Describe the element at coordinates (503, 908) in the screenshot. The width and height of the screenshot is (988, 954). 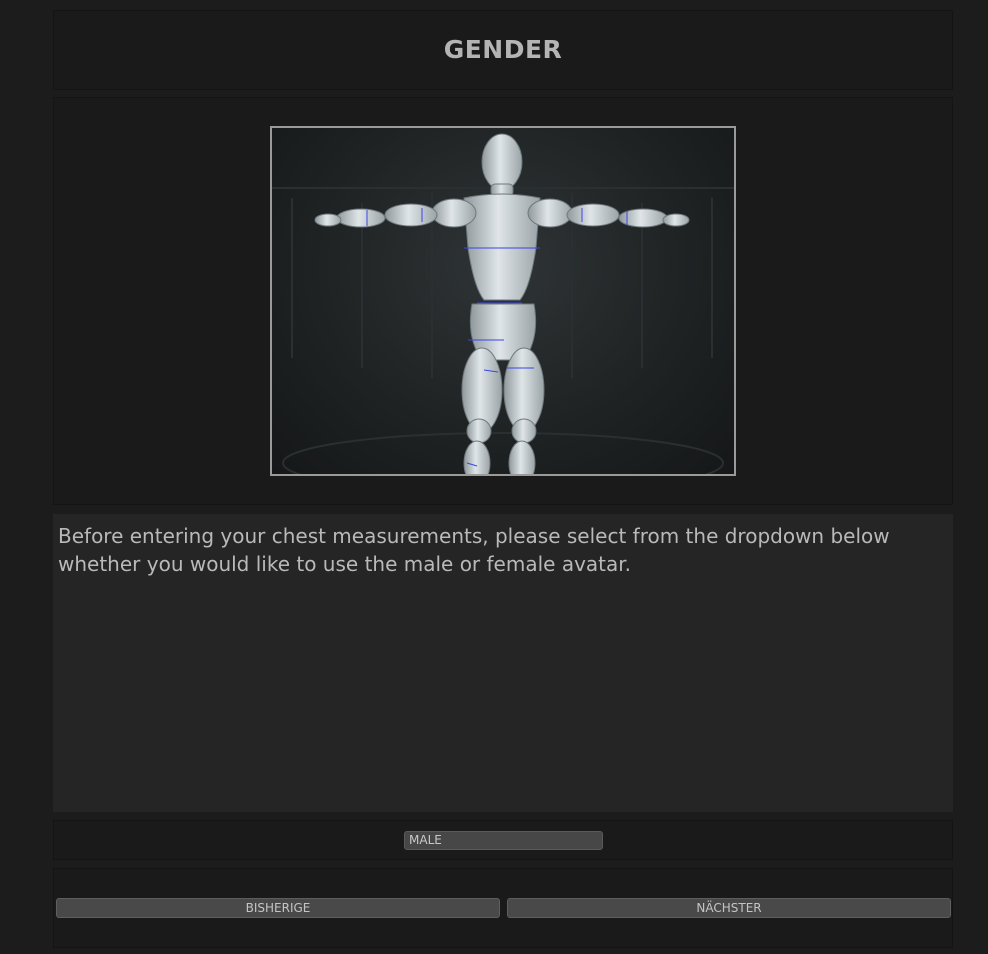
I see `navigation-panel: BISHERIGE NÄCHSTER` at that location.